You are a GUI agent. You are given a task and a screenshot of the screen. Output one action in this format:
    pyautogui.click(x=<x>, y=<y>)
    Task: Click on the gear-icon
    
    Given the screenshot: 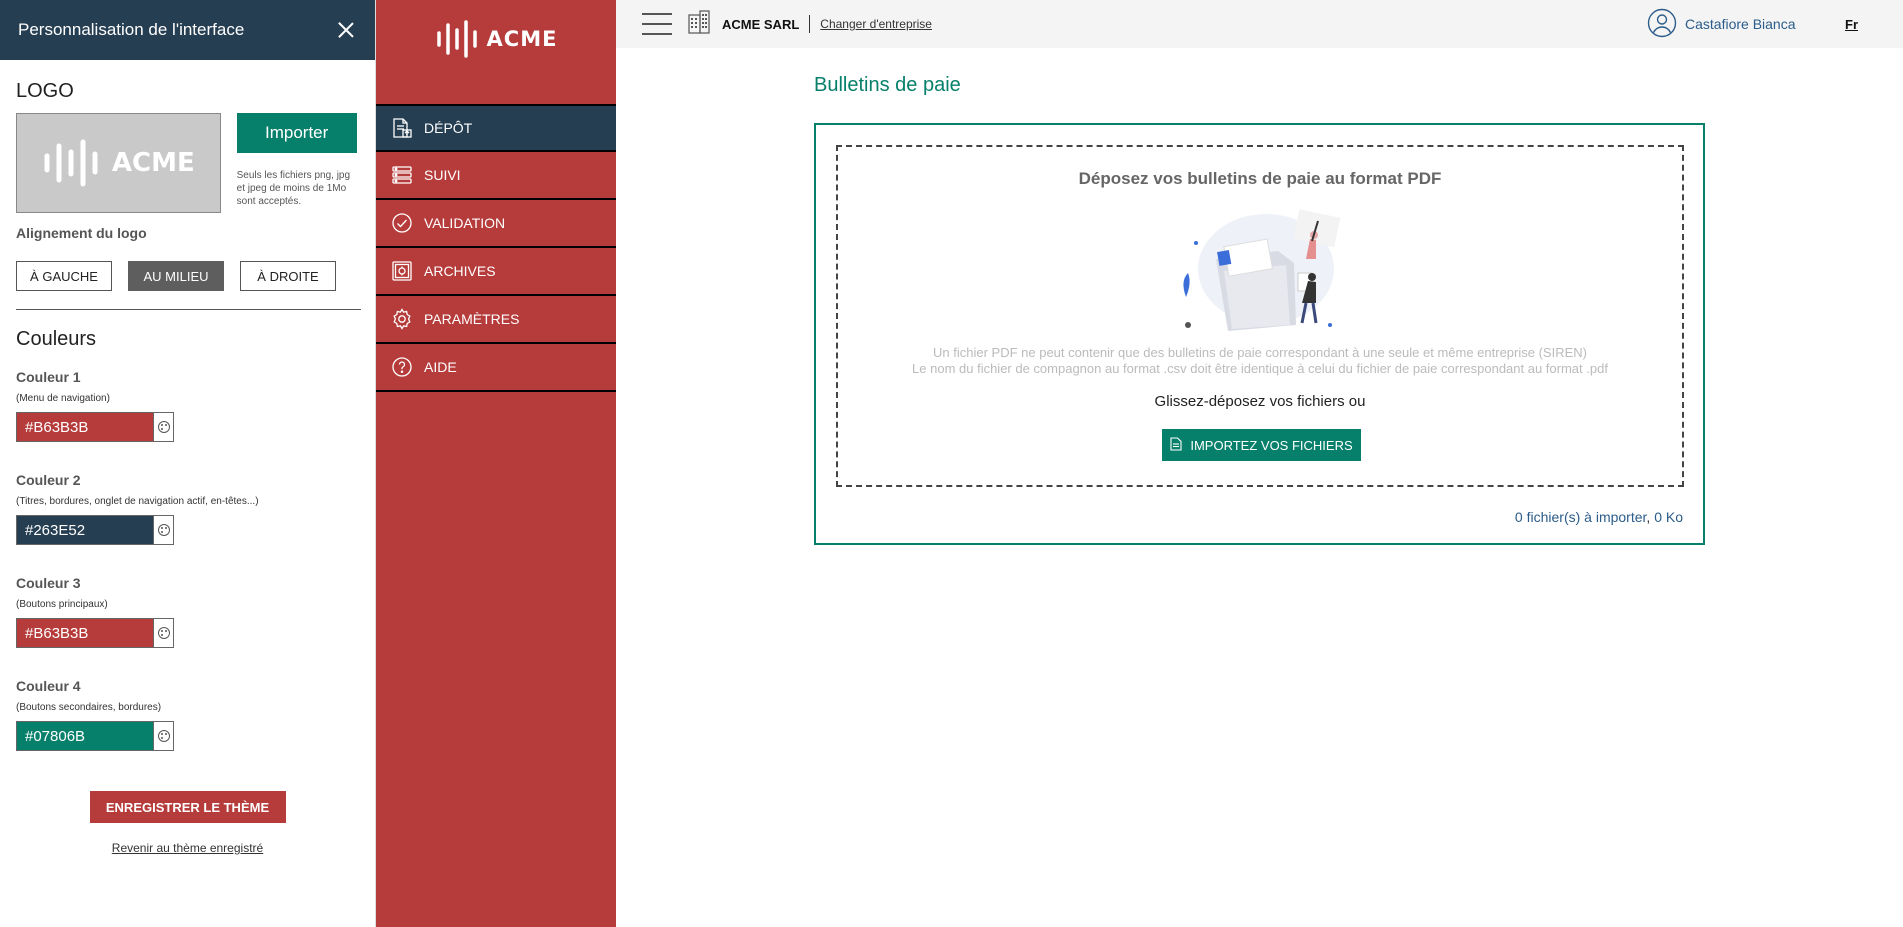 What is the action you would take?
    pyautogui.click(x=402, y=319)
    